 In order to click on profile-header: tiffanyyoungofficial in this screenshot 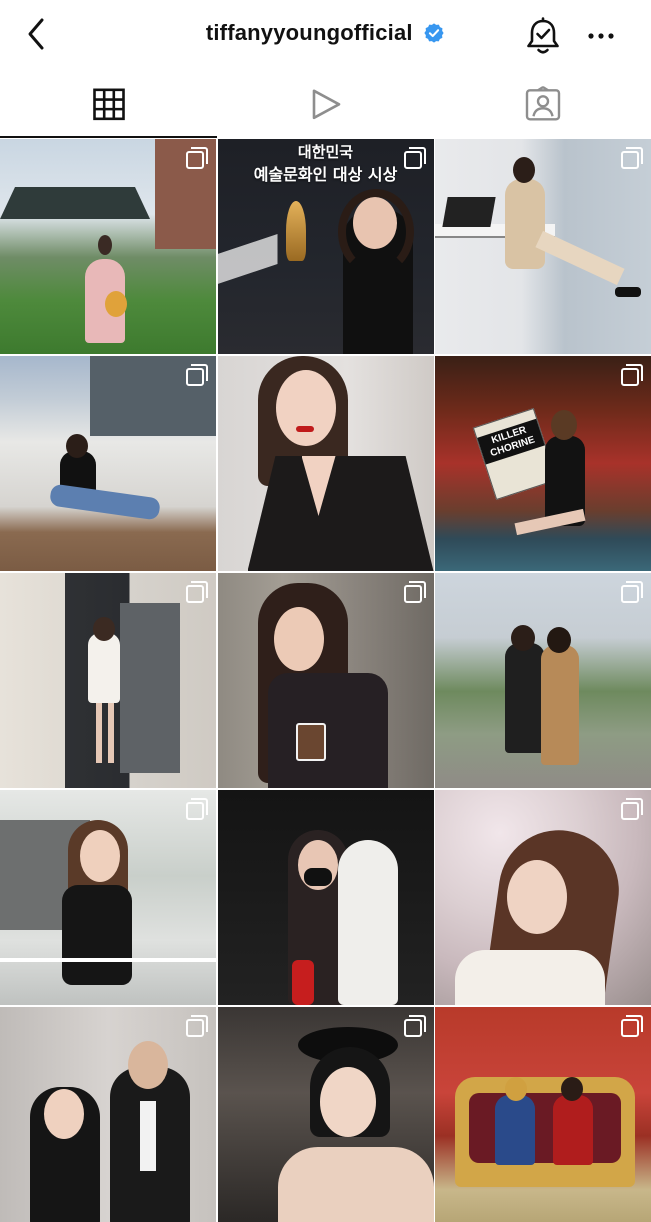, I will do `click(325, 36)`.